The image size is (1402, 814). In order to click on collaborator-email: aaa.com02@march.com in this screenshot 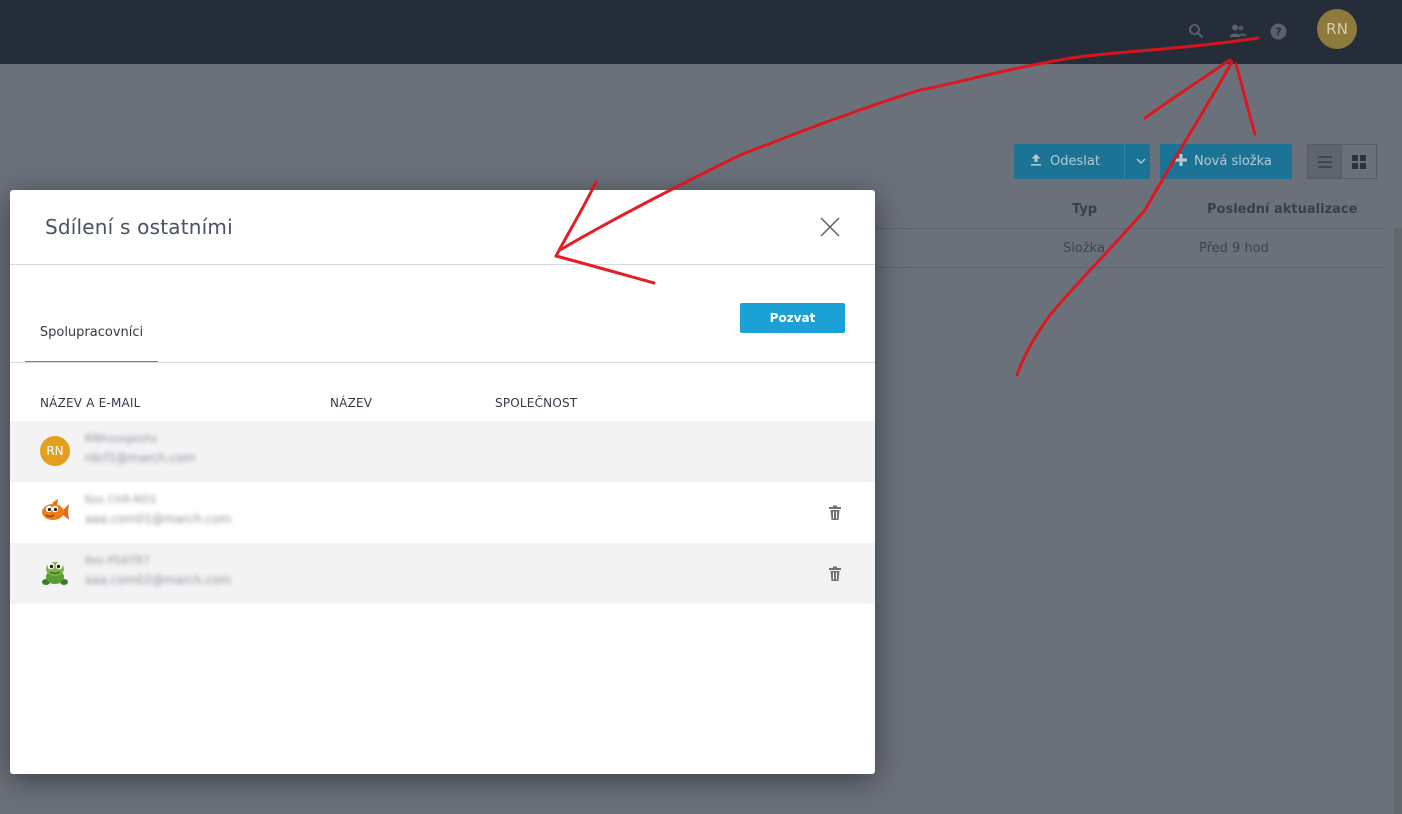, I will do `click(158, 580)`.